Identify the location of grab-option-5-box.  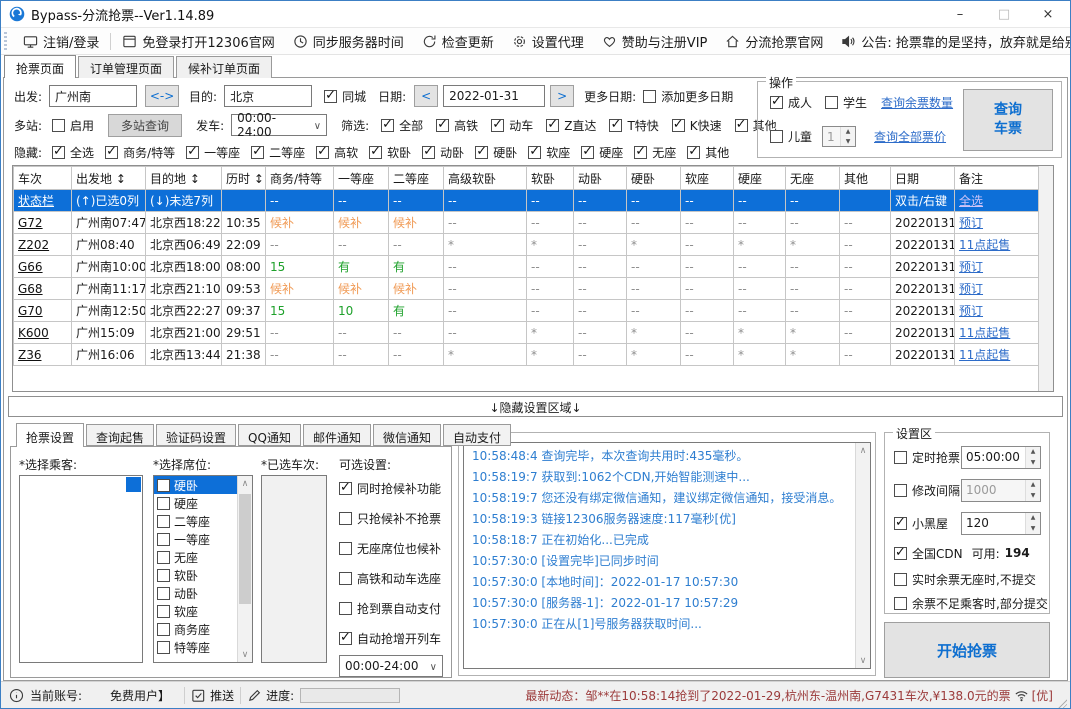
(345, 608).